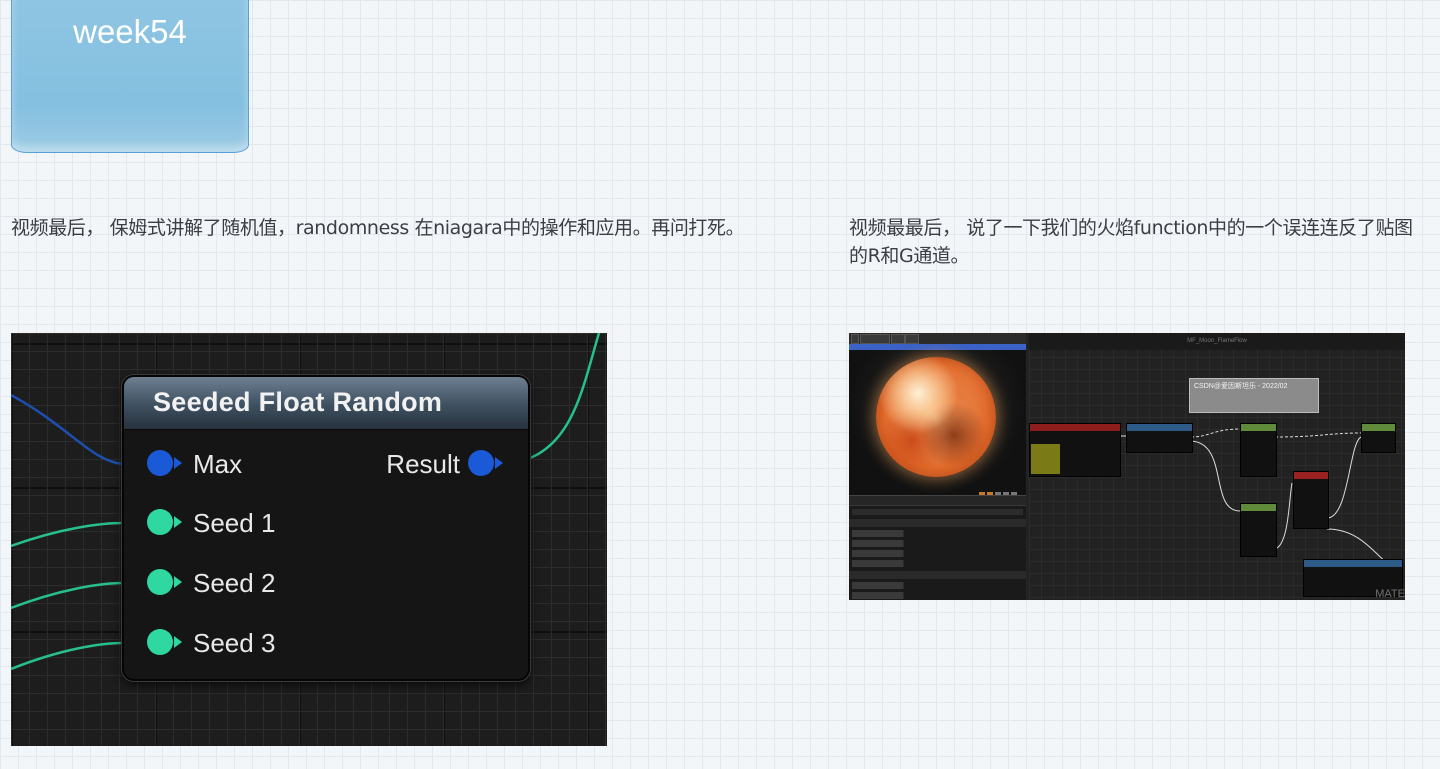 The width and height of the screenshot is (1440, 769). What do you see at coordinates (1159, 438) in the screenshot?
I see `function-node` at bounding box center [1159, 438].